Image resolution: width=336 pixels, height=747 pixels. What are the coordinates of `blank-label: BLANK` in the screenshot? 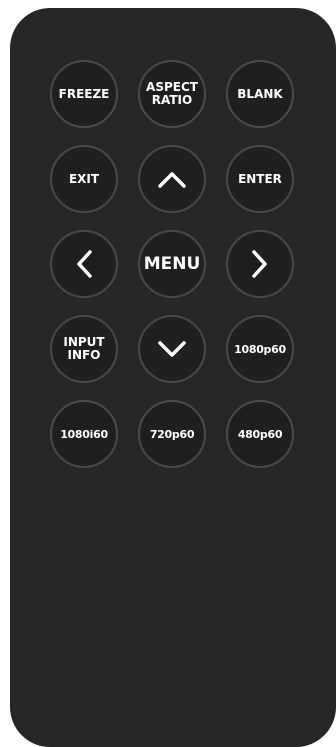 It's located at (260, 93).